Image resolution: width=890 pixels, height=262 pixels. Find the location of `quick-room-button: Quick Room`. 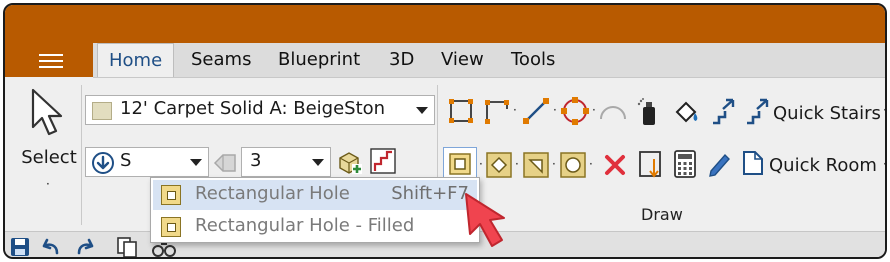

quick-room-button: Quick Room is located at coordinates (823, 165).